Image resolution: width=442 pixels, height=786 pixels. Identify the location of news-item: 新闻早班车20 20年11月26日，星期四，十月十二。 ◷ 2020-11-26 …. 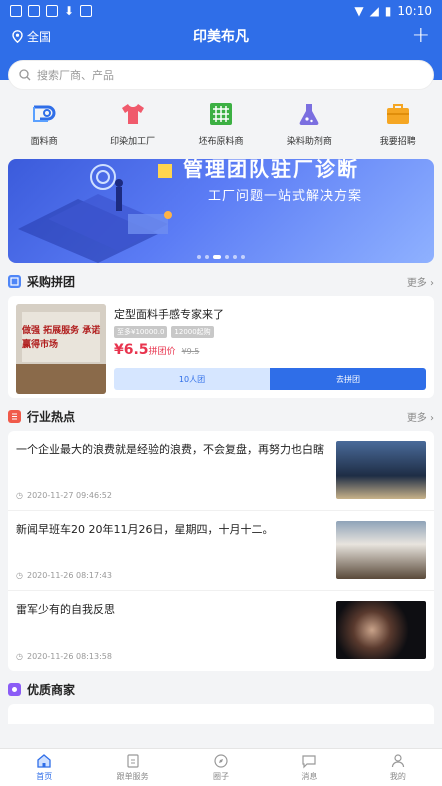
(221, 551).